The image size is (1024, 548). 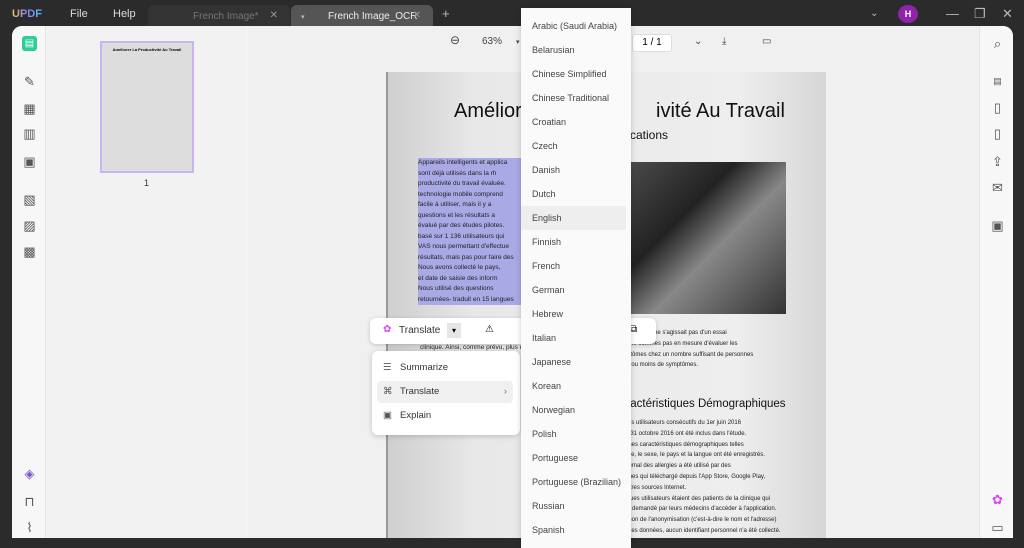 What do you see at coordinates (573, 194) in the screenshot?
I see `language-option: Dutch` at bounding box center [573, 194].